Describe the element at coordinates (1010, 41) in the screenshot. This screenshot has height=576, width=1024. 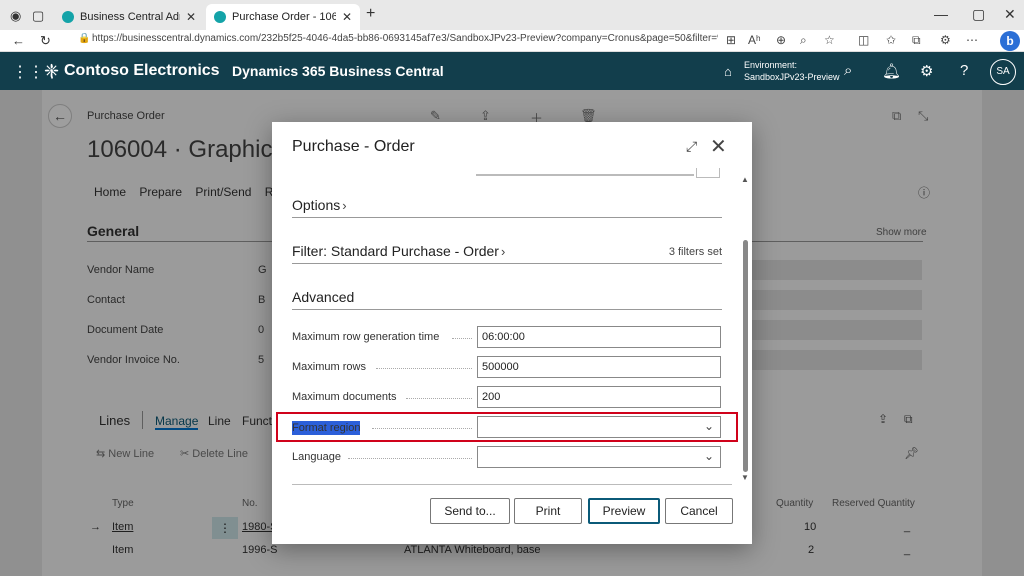
I see `copilot-icon: b` at that location.